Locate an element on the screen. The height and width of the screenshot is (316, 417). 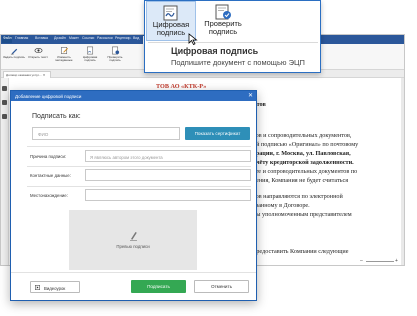
check-signature-ribbon-button: Проверить подпись is located at coordinates (115, 54).